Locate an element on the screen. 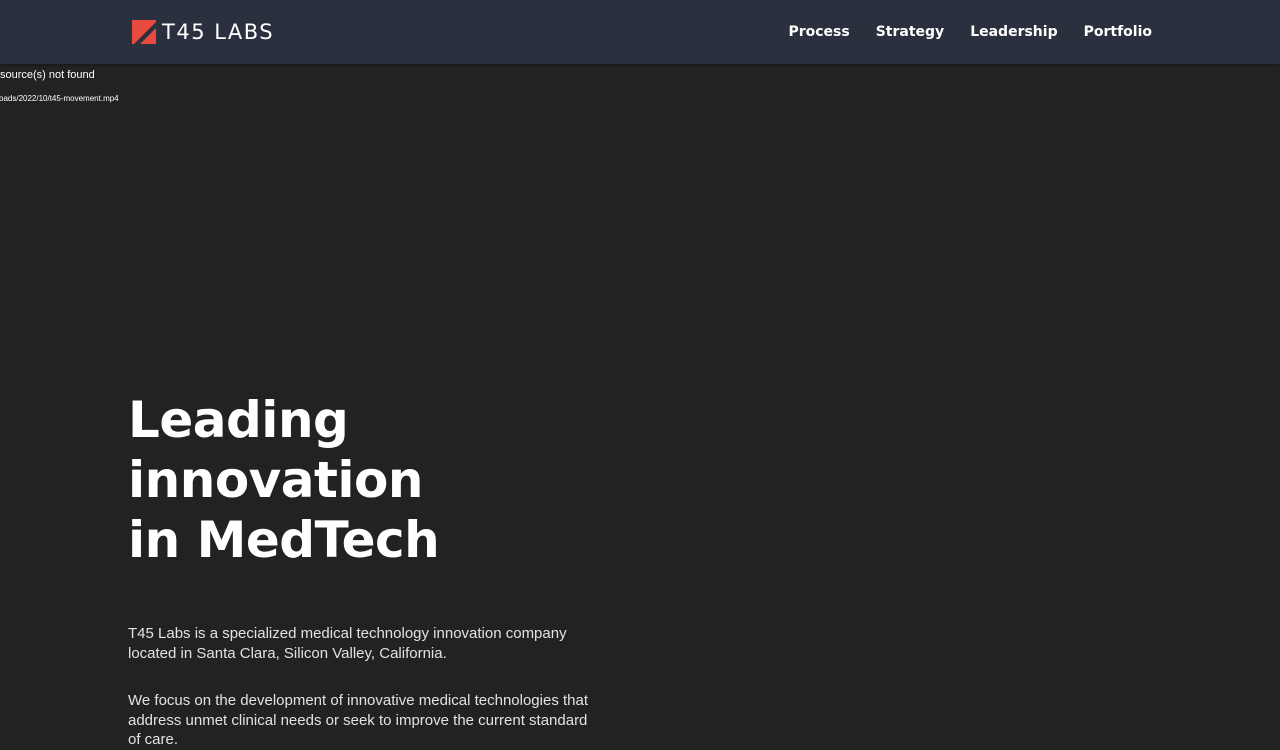 The image size is (1280, 750). logo-link: T45 LABS is located at coordinates (203, 32).